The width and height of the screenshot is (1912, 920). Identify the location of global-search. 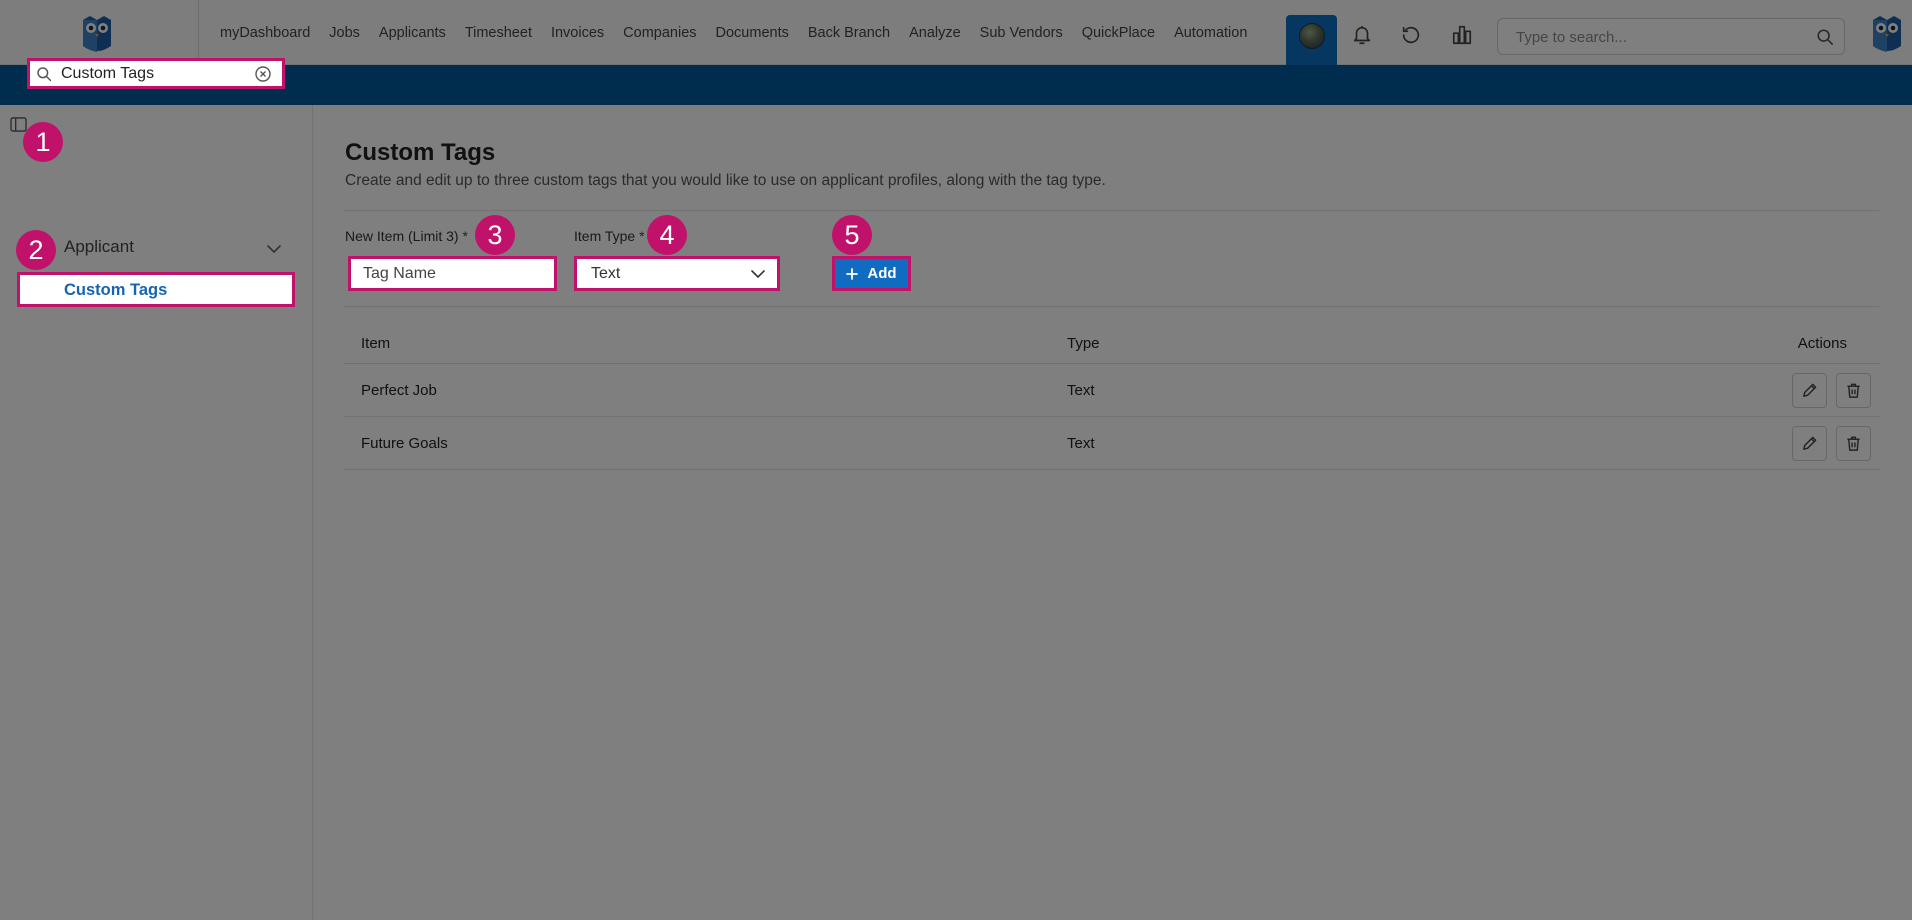
(1671, 36).